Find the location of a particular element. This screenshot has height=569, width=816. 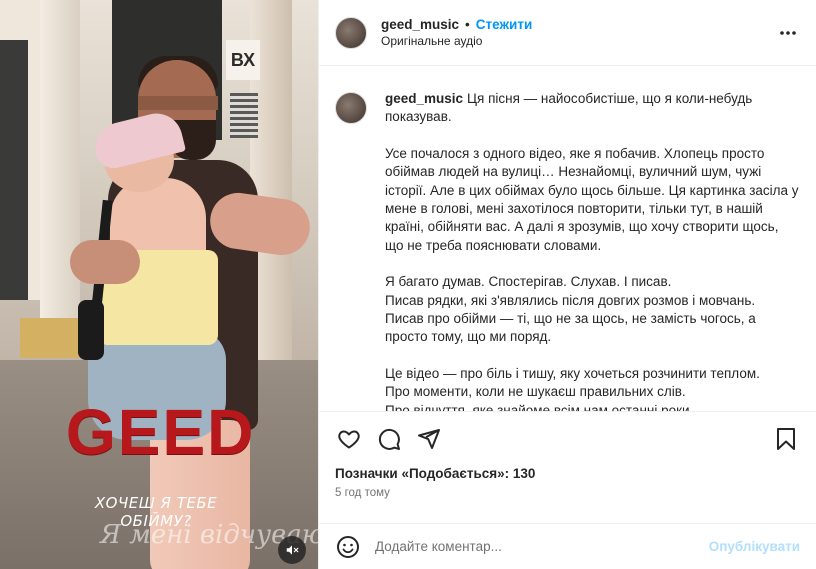

post-actions: Позначки «Подобається»: 130 5 год тому is located at coordinates (567, 467).